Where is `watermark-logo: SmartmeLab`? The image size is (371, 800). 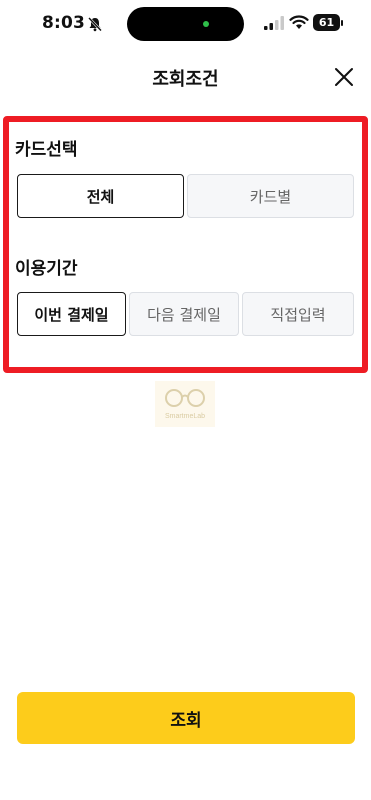
watermark-logo: SmartmeLab is located at coordinates (185, 404).